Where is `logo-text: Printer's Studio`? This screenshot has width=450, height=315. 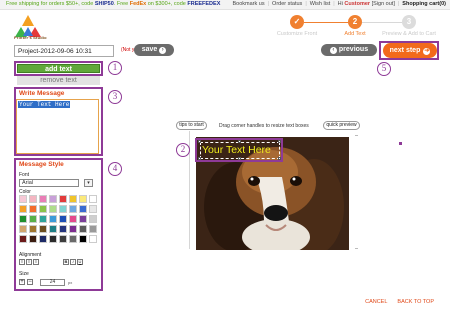
logo-text: Printer's Studio is located at coordinates (30, 37).